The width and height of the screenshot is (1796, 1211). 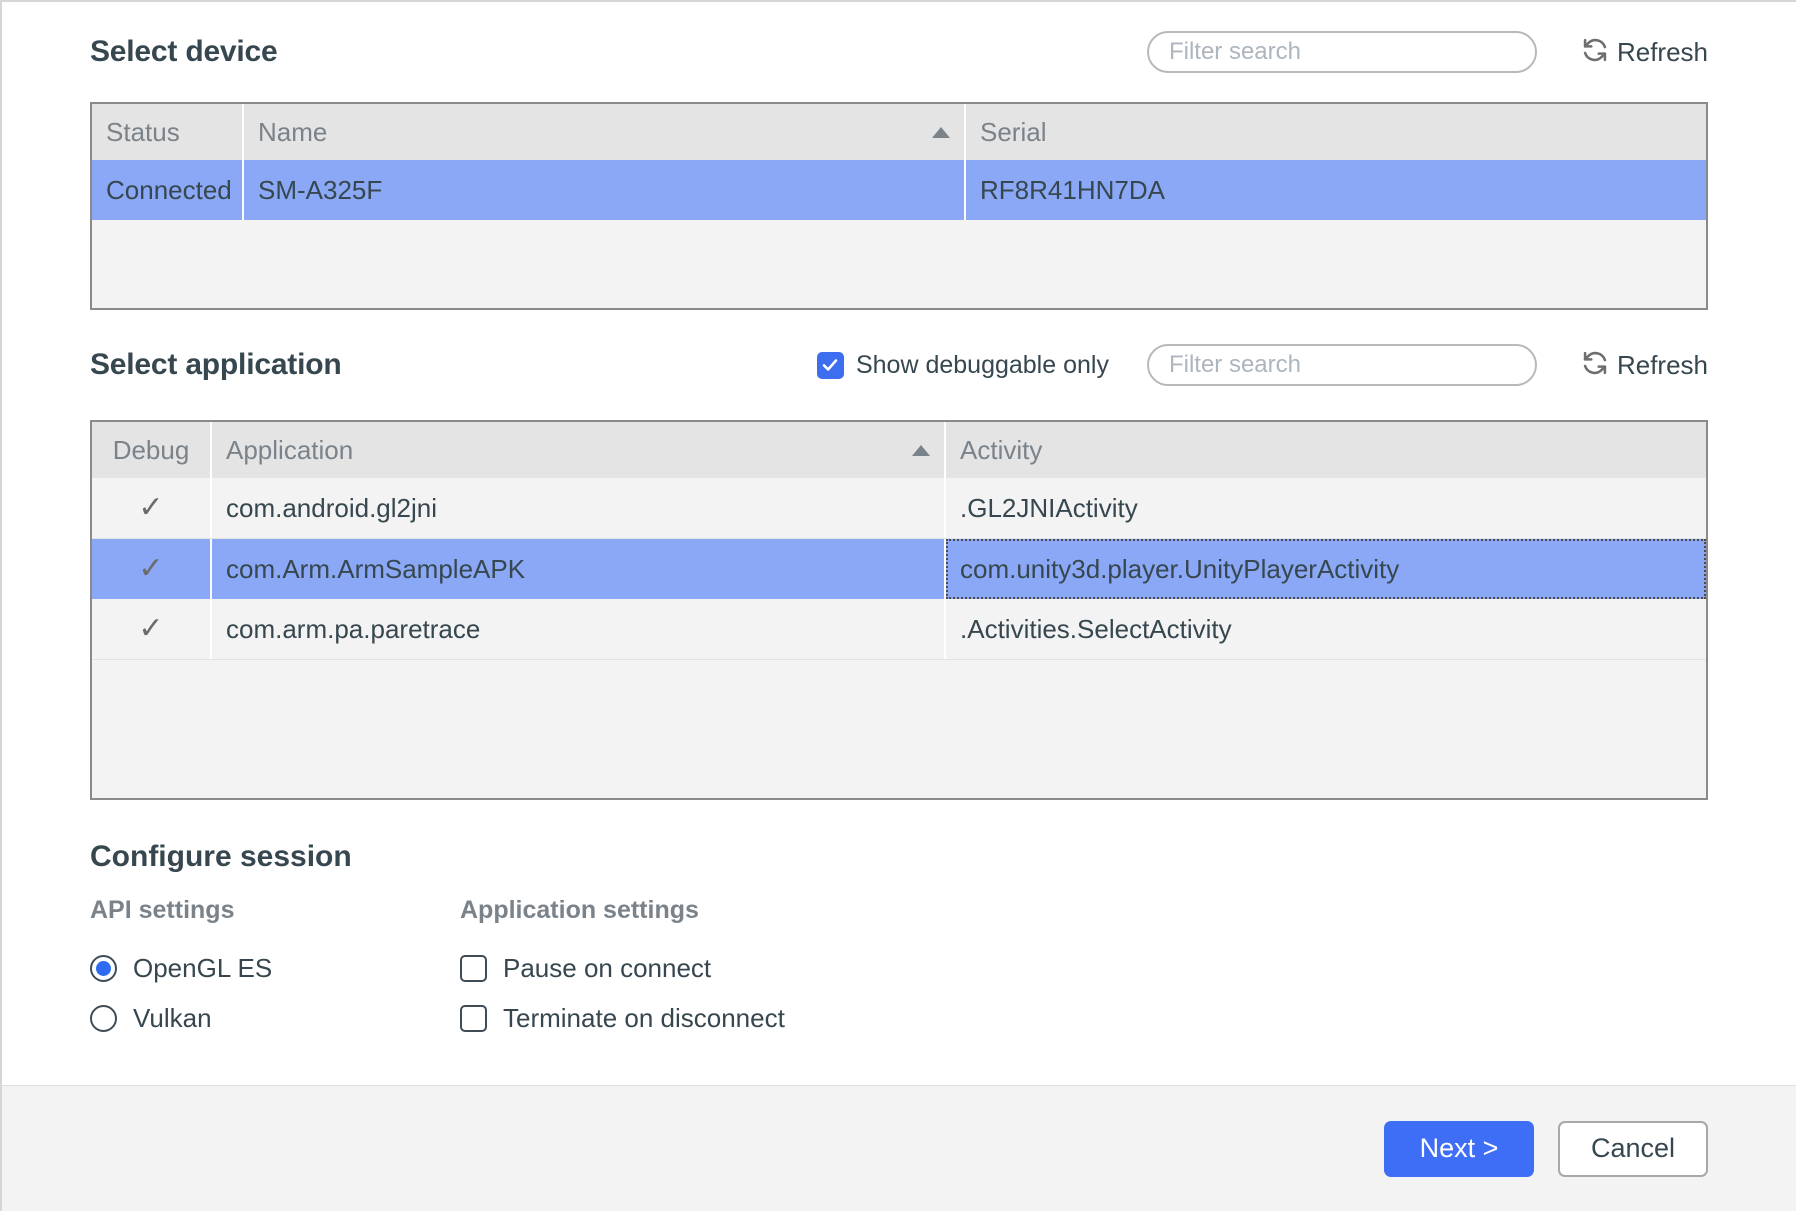 What do you see at coordinates (293, 131) in the screenshot?
I see `device-column-header-name-label: Name` at bounding box center [293, 131].